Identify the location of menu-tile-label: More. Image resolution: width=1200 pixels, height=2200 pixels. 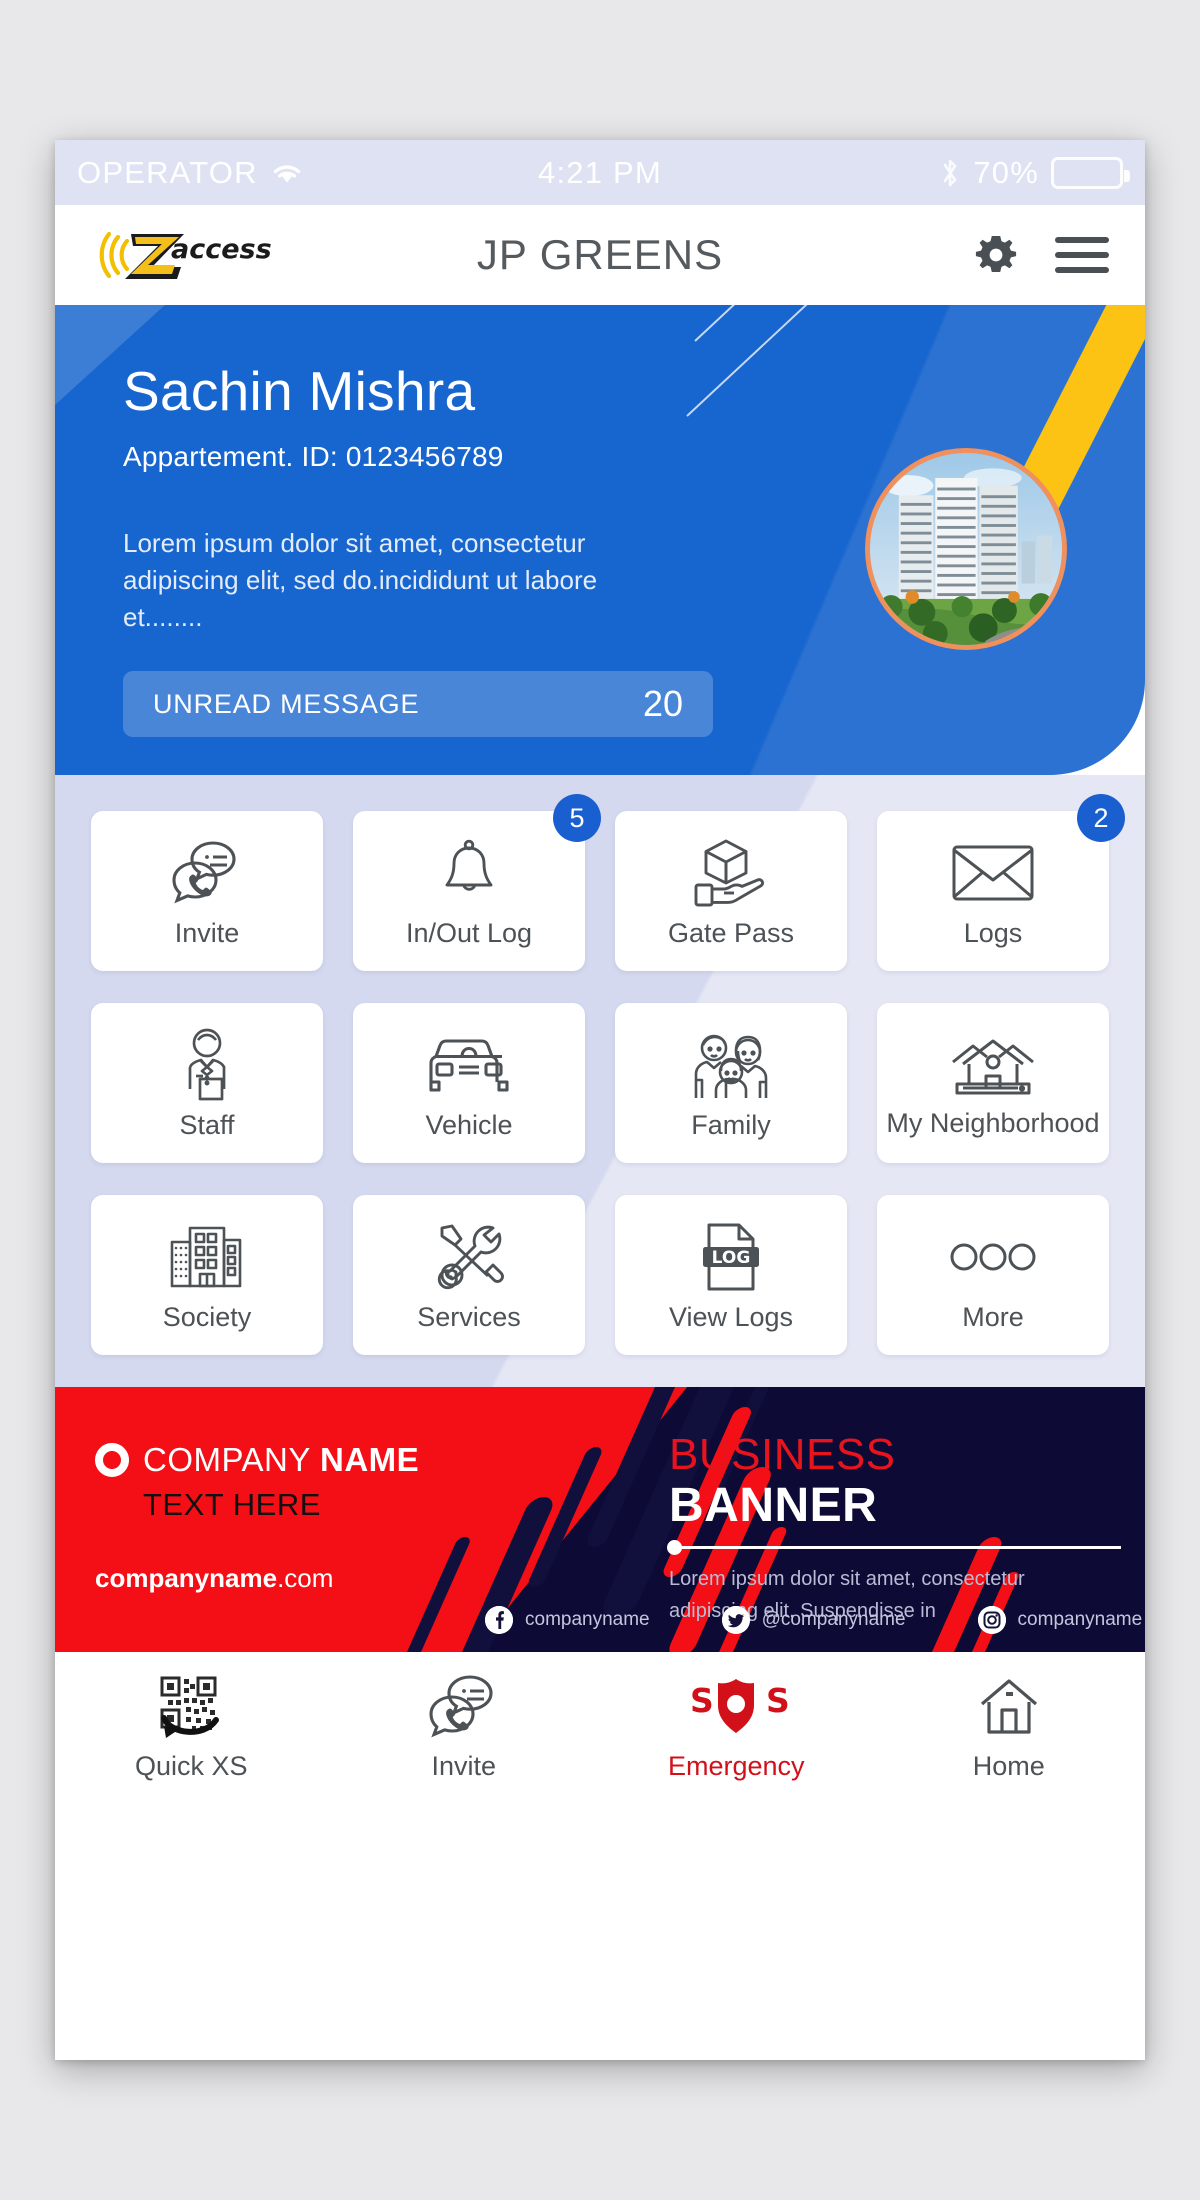
(993, 1316).